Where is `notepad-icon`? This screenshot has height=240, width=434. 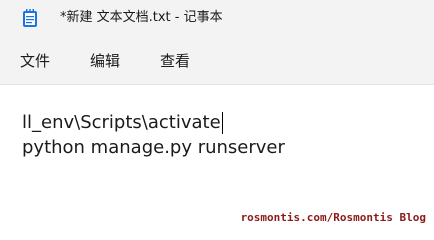 notepad-icon is located at coordinates (30, 18).